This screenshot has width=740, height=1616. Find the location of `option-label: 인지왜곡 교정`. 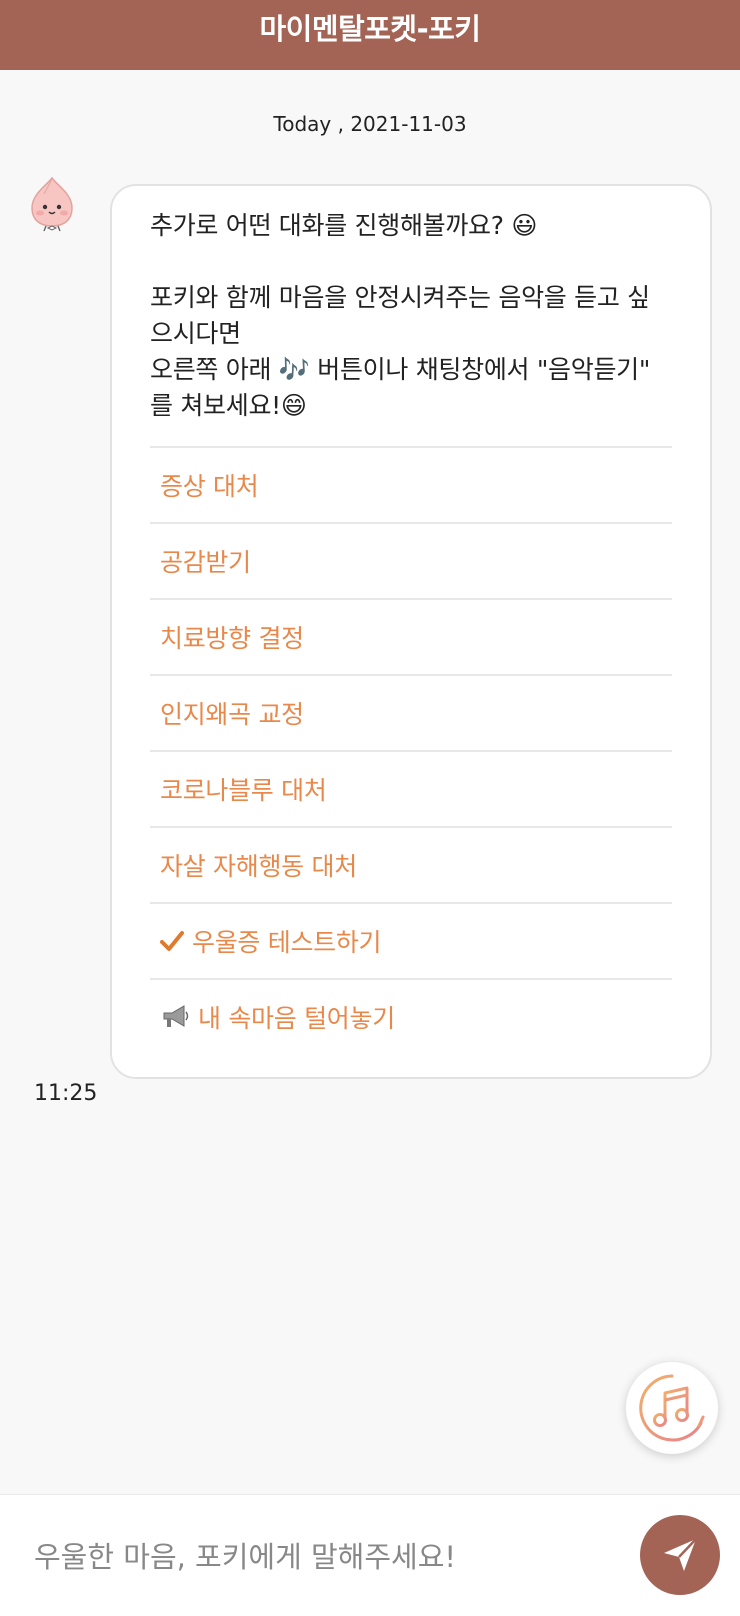

option-label: 인지왜곡 교정 is located at coordinates (232, 714).